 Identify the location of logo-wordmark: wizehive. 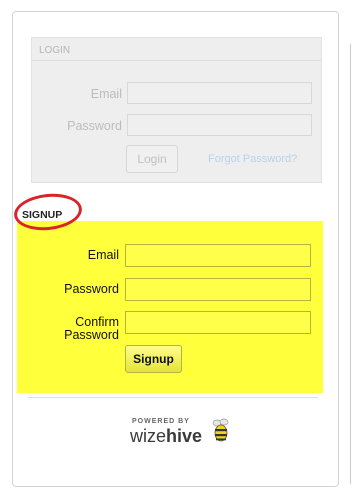
(166, 436).